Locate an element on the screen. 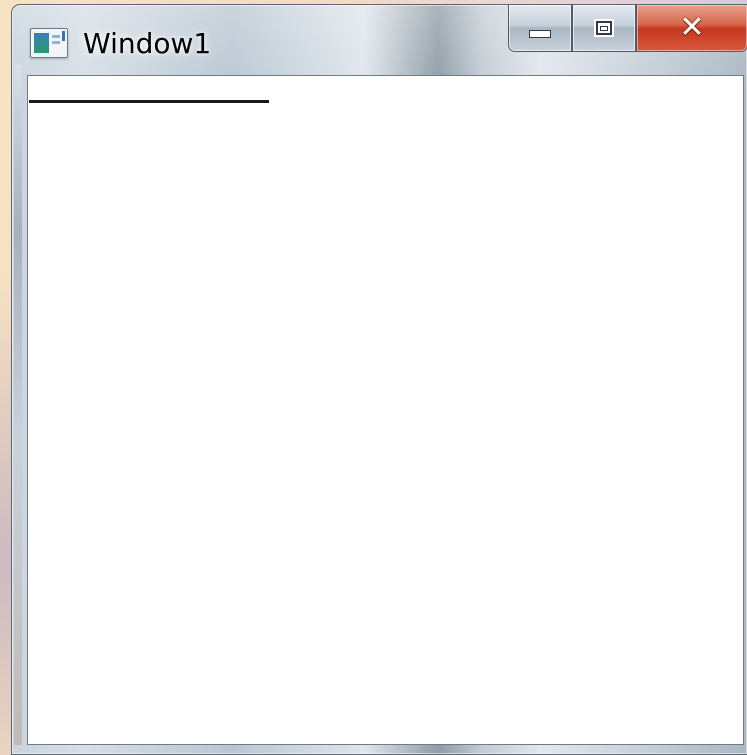 Image resolution: width=747 pixels, height=755 pixels. caption-buttons: ✕ is located at coordinates (627, 28).